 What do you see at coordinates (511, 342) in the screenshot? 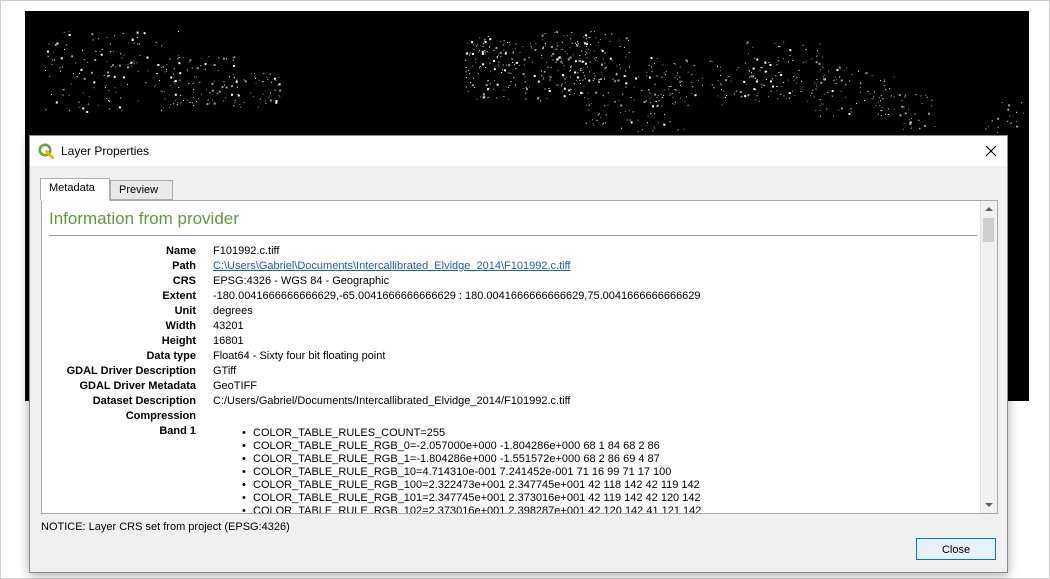
I see `field-row-height: Height 16801` at bounding box center [511, 342].